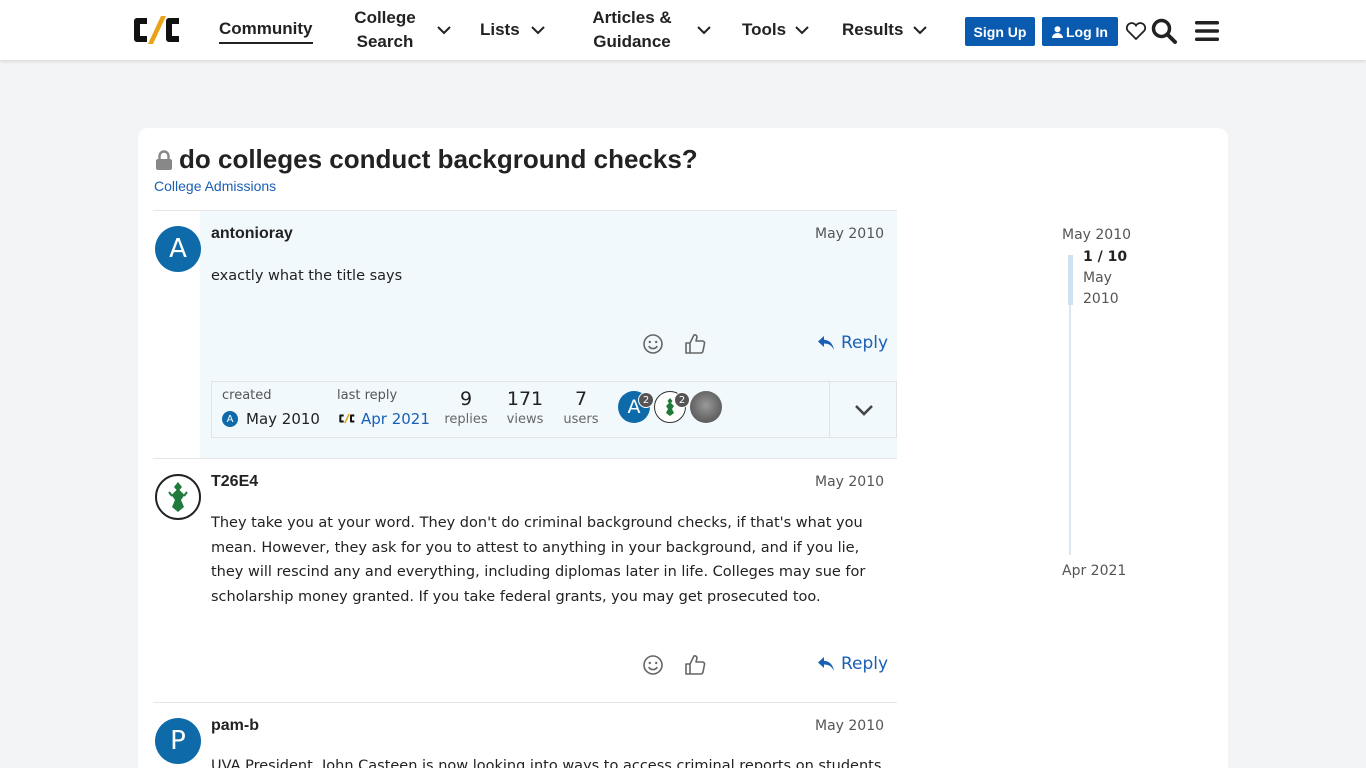 The height and width of the screenshot is (768, 1366). Describe the element at coordinates (500, 29) in the screenshot. I see `nav-lists-label: Lists` at that location.